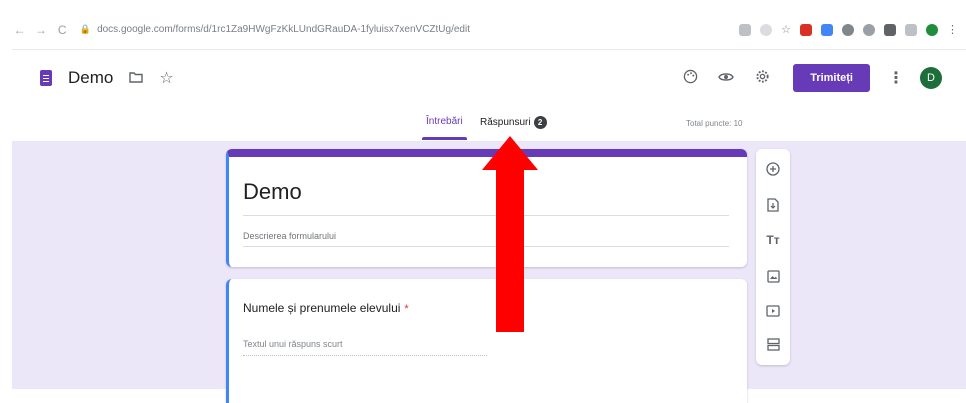 This screenshot has width=966, height=403. Describe the element at coordinates (85, 29) in the screenshot. I see `lock-icon: 🔒` at that location.